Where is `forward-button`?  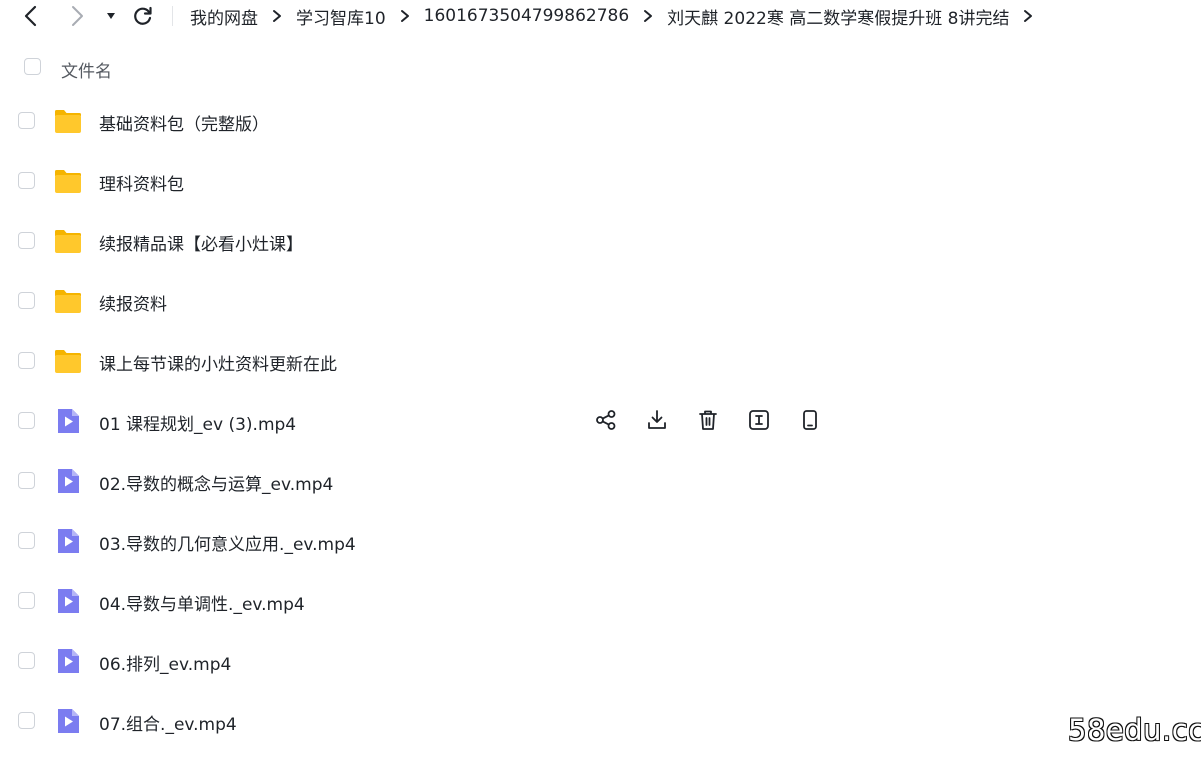 forward-button is located at coordinates (77, 16).